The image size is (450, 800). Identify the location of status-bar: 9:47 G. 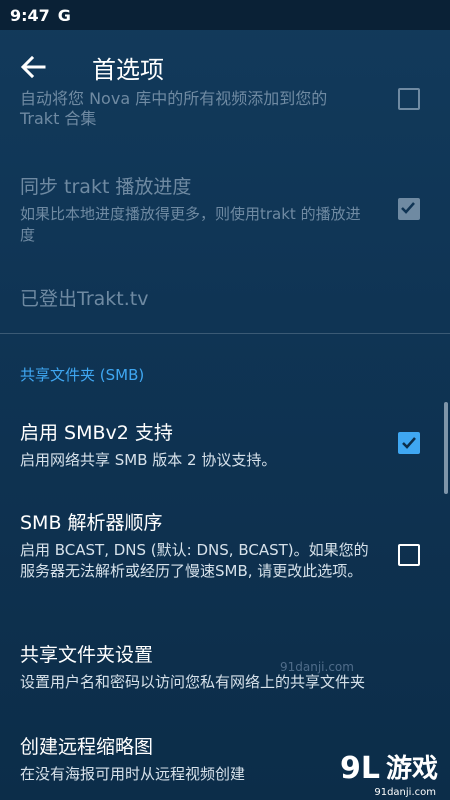
(225, 15).